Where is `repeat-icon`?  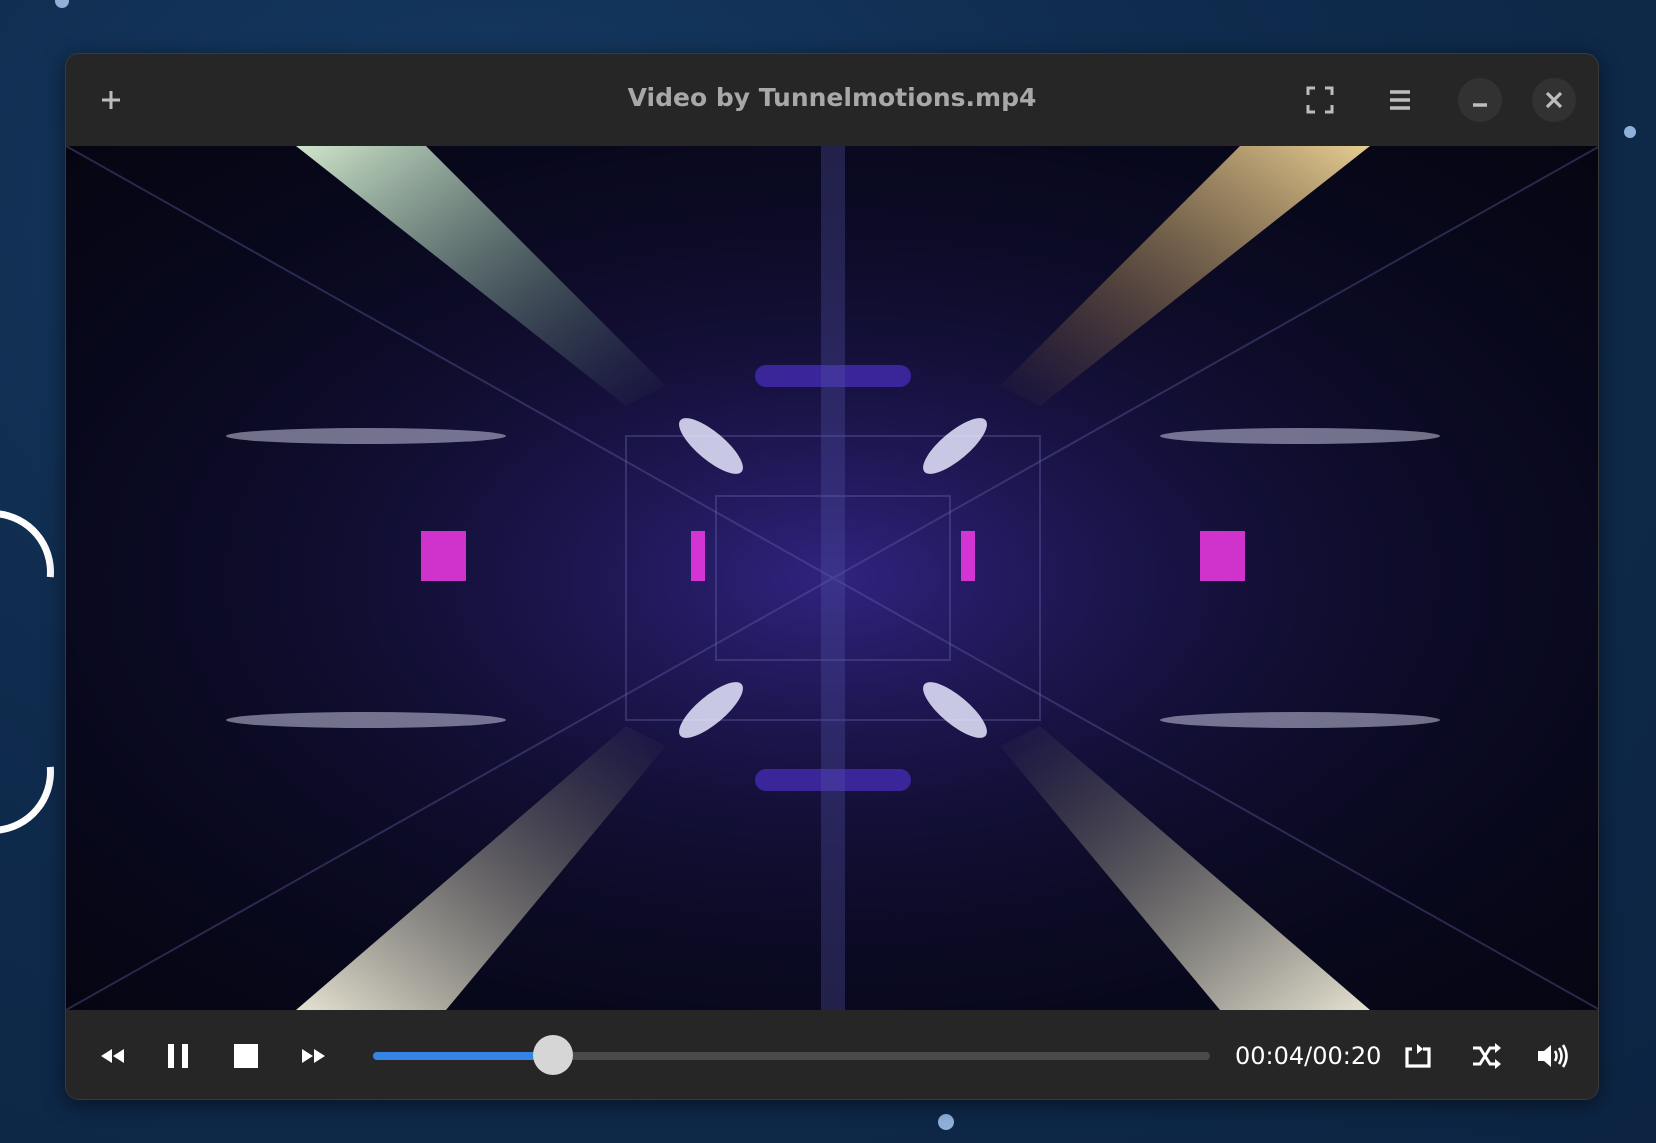 repeat-icon is located at coordinates (1418, 1056).